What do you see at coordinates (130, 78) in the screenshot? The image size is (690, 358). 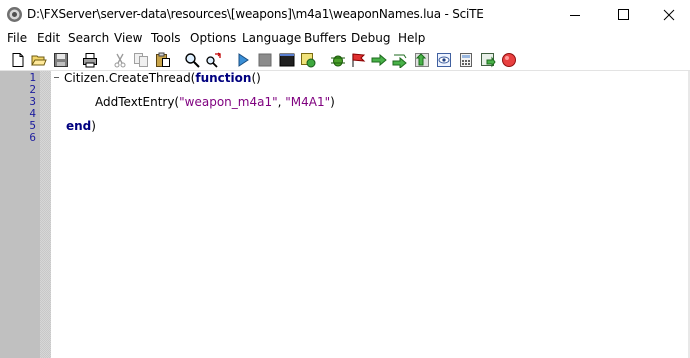 I see `code-token: Citizen.CreateThread(` at bounding box center [130, 78].